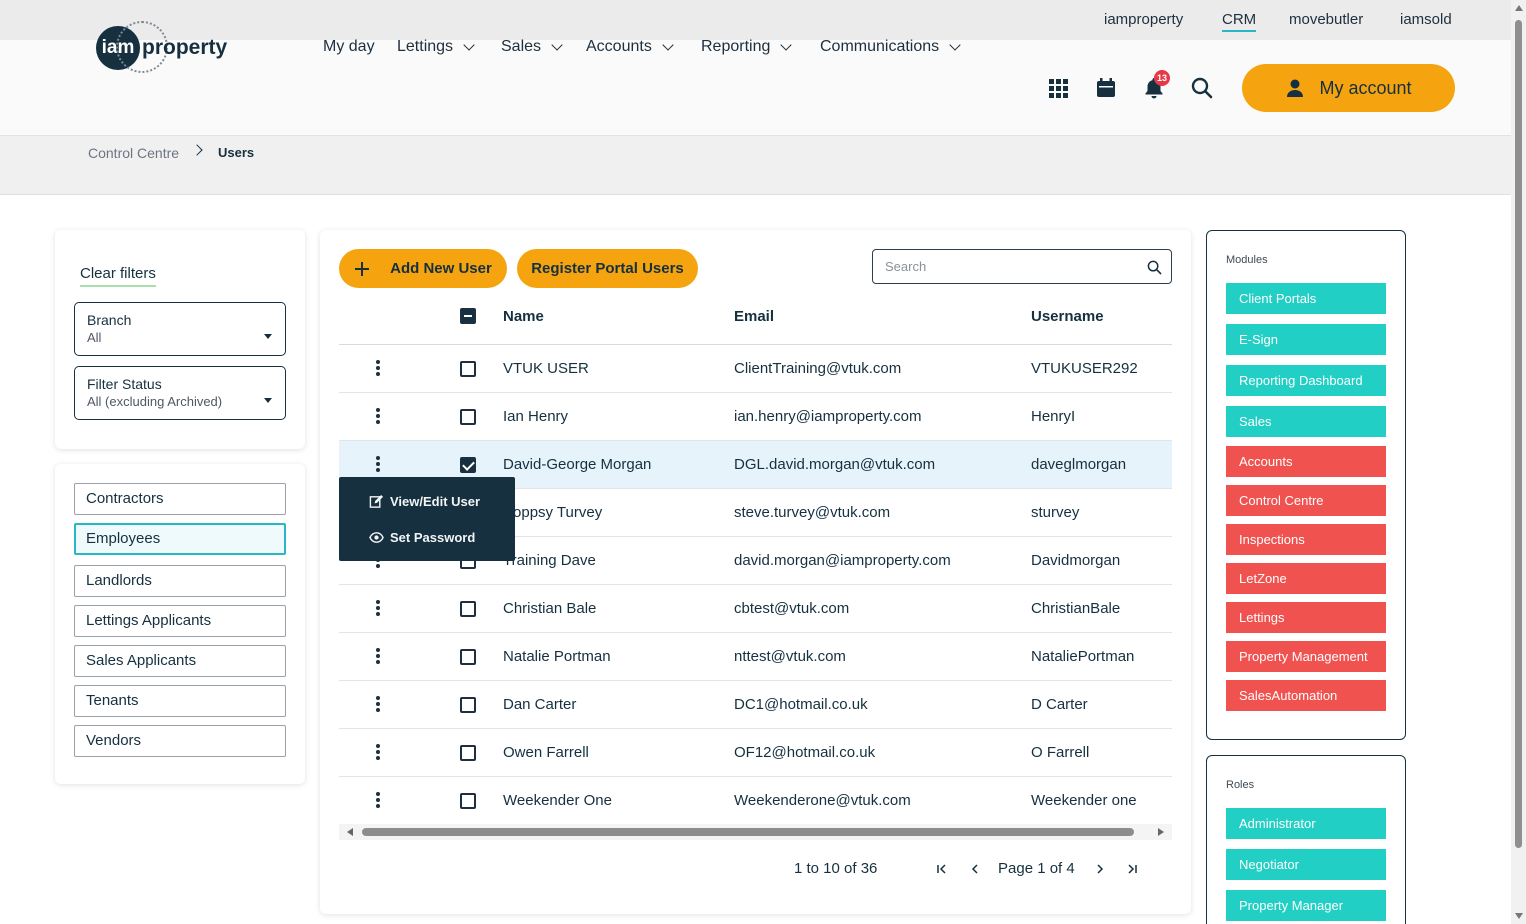  What do you see at coordinates (236, 152) in the screenshot?
I see `breadcrumb-current: Users` at bounding box center [236, 152].